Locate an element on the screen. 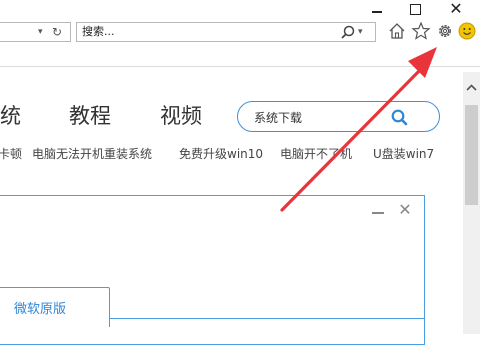 This screenshot has height=345, width=480. search-icon is located at coordinates (348, 32).